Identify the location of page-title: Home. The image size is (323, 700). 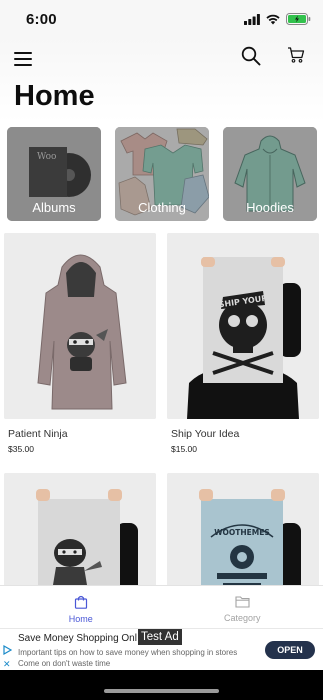
(54, 96).